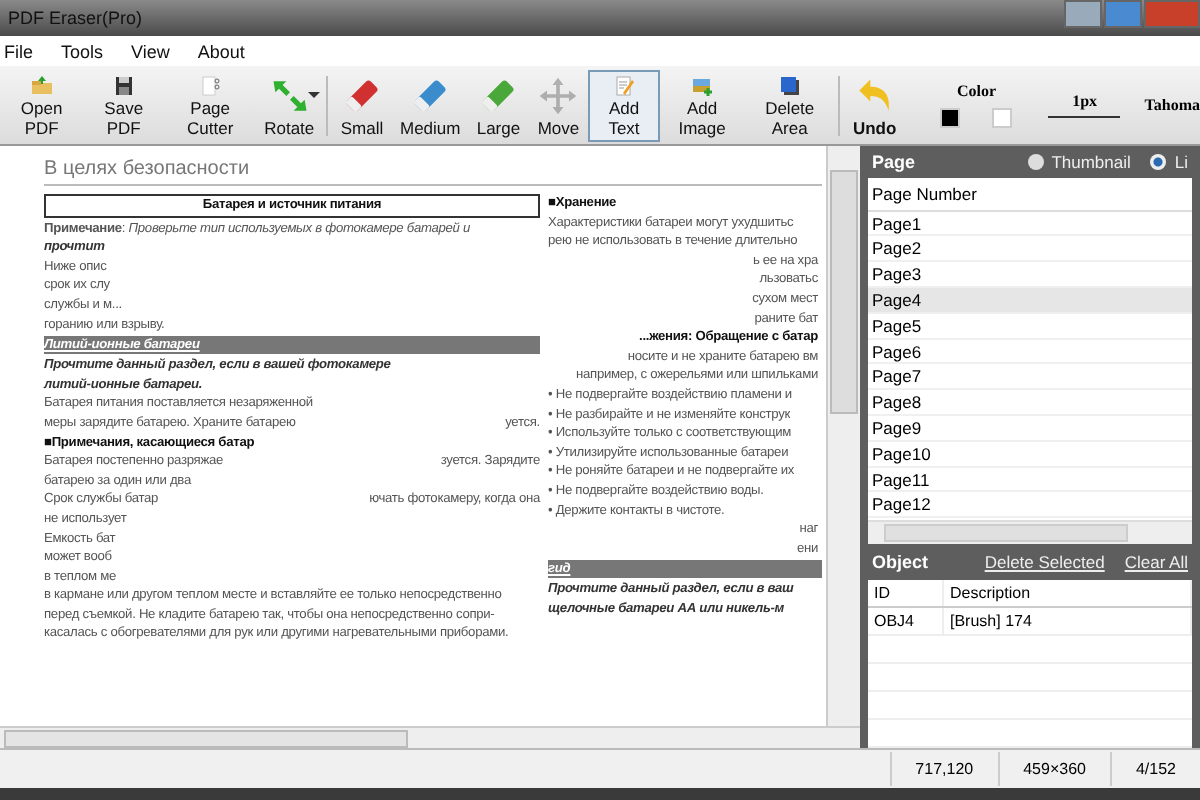 The image size is (1200, 800). I want to click on action-link: Delete Selected, so click(1044, 561).